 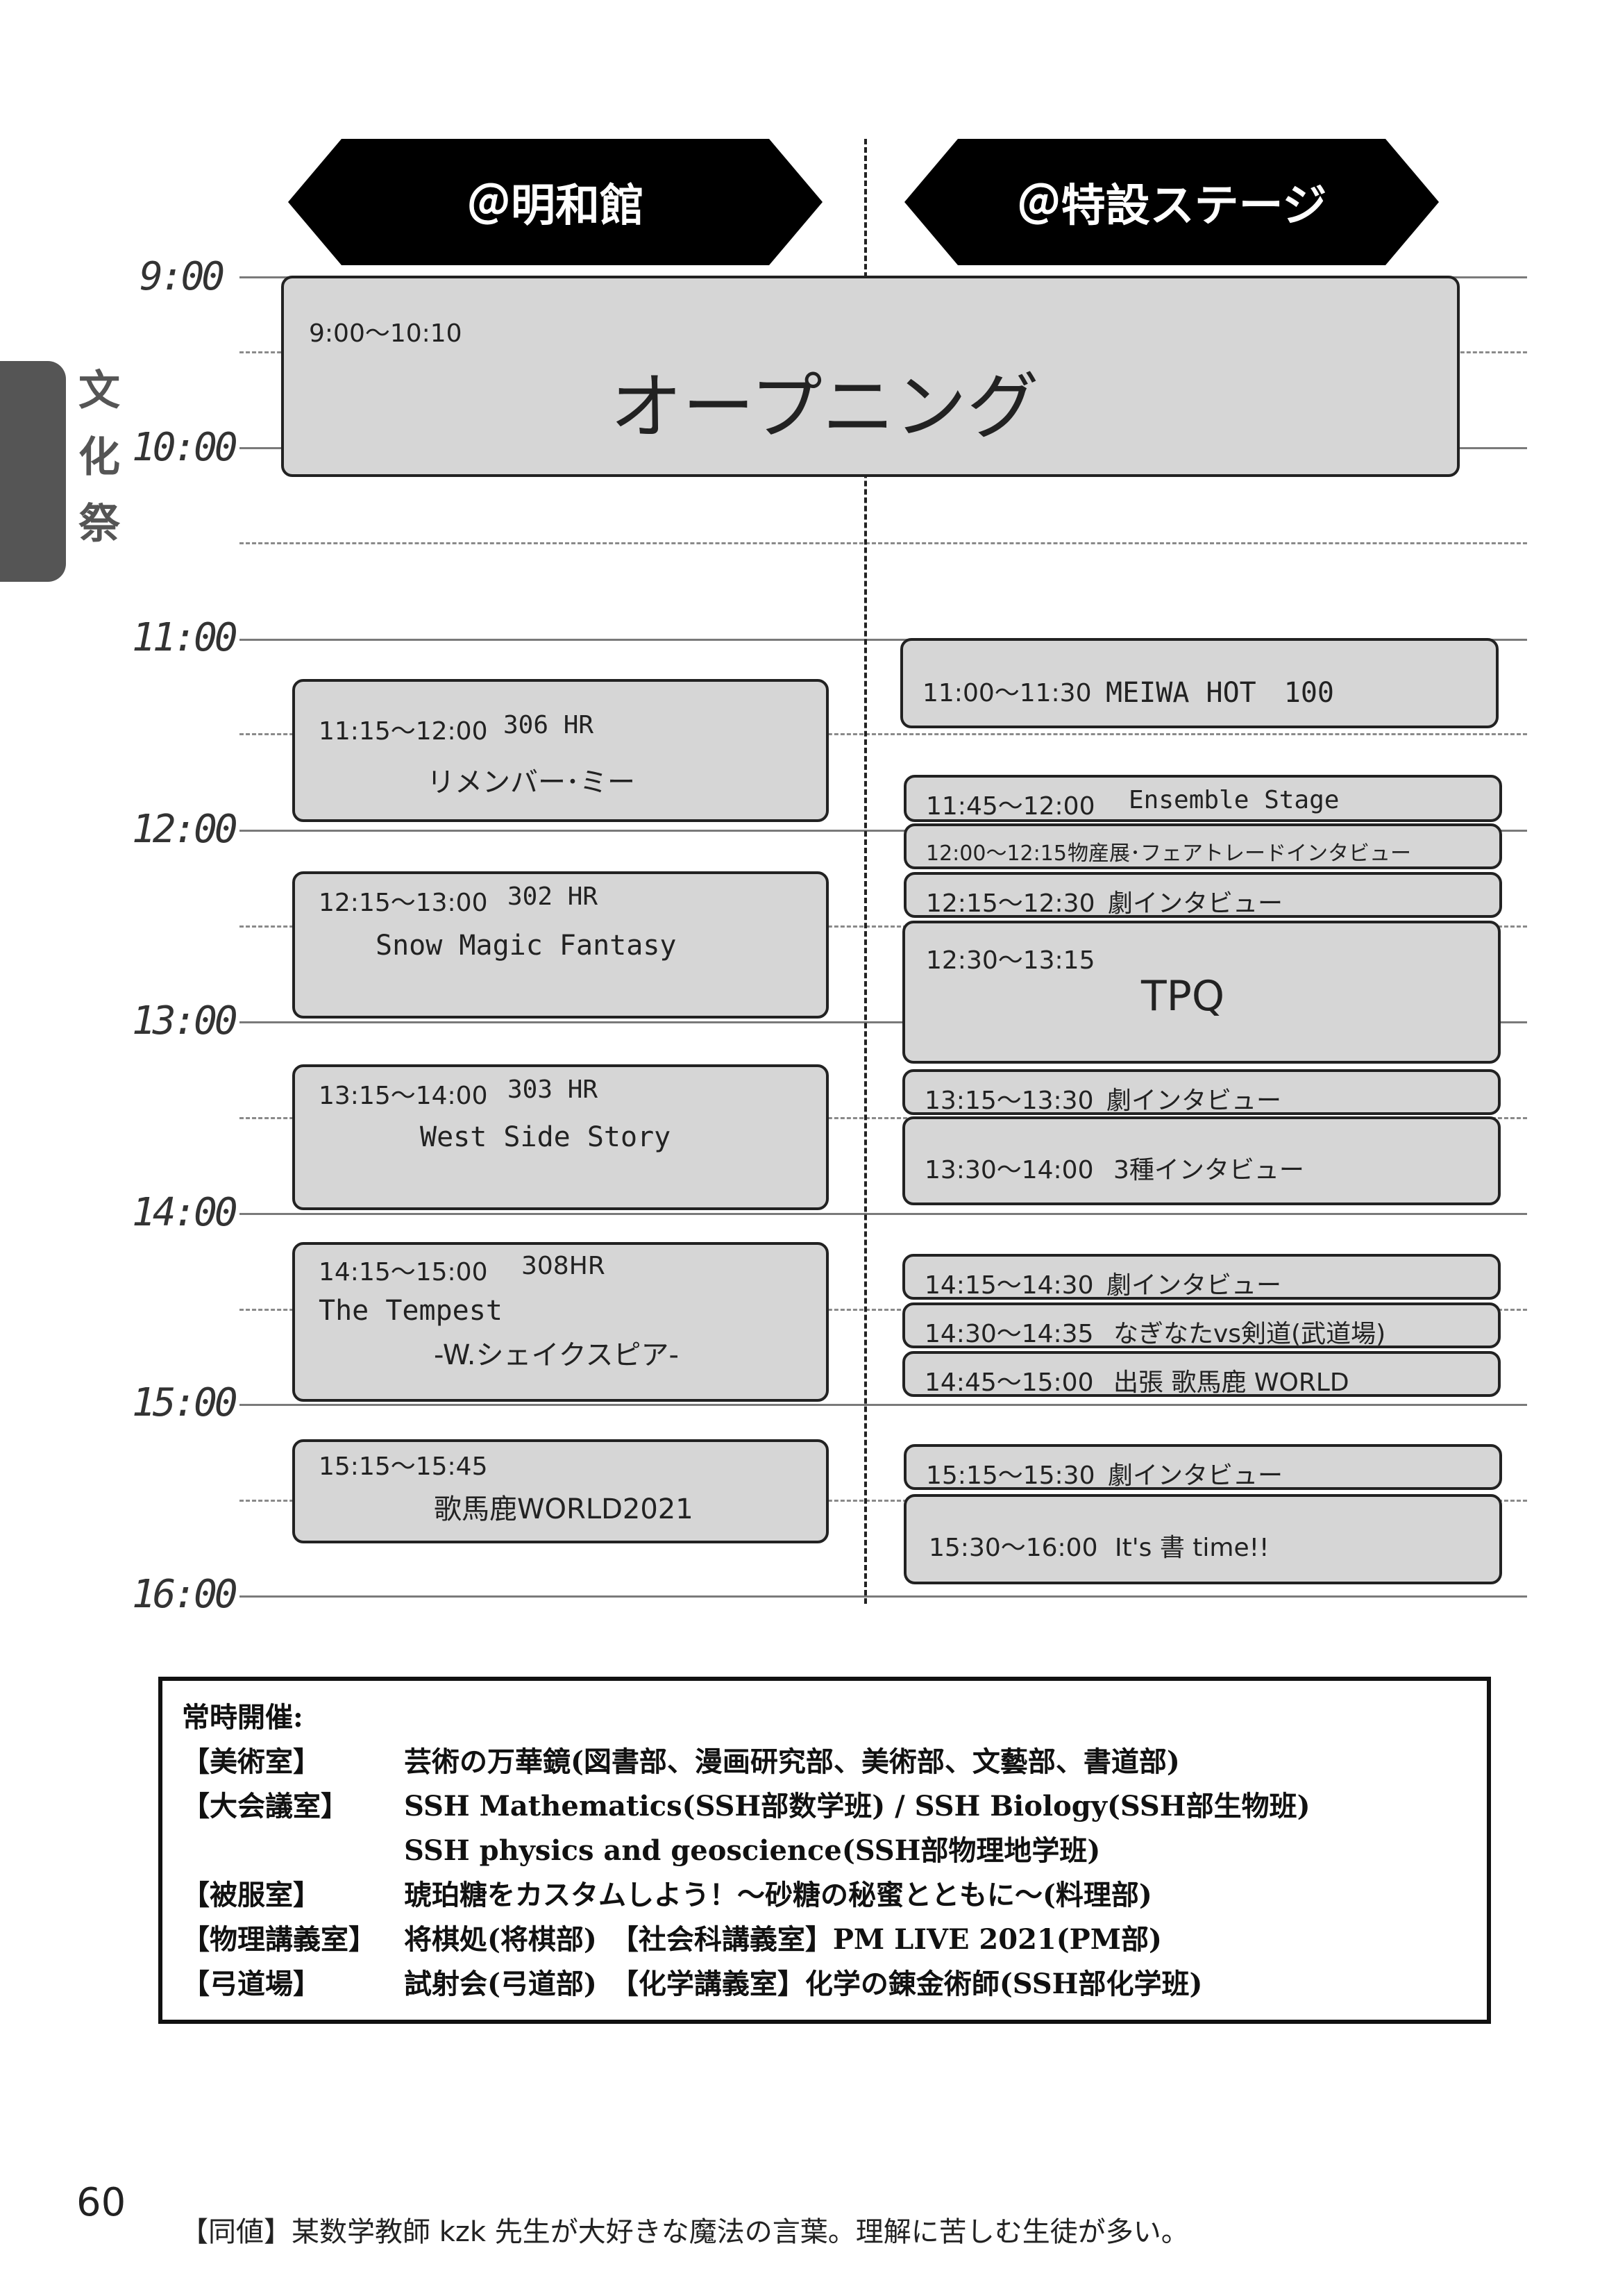 I want to click on event-subtitle: -W.シェイクスピア-, so click(x=556, y=1355).